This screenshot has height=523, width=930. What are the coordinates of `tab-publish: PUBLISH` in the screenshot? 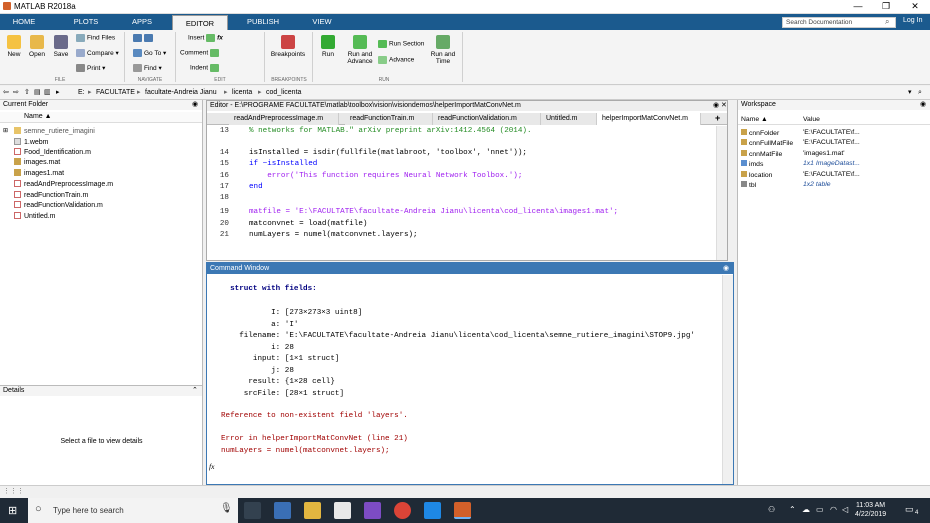 It's located at (263, 22).